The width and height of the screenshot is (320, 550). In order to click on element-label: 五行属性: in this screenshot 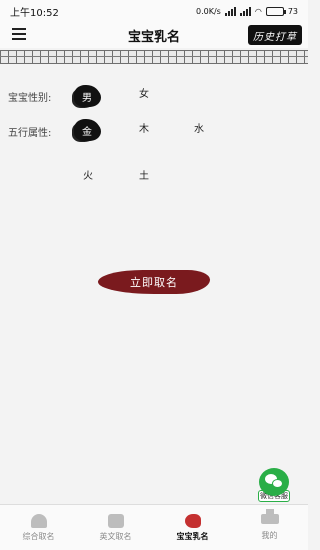, I will do `click(30, 133)`.